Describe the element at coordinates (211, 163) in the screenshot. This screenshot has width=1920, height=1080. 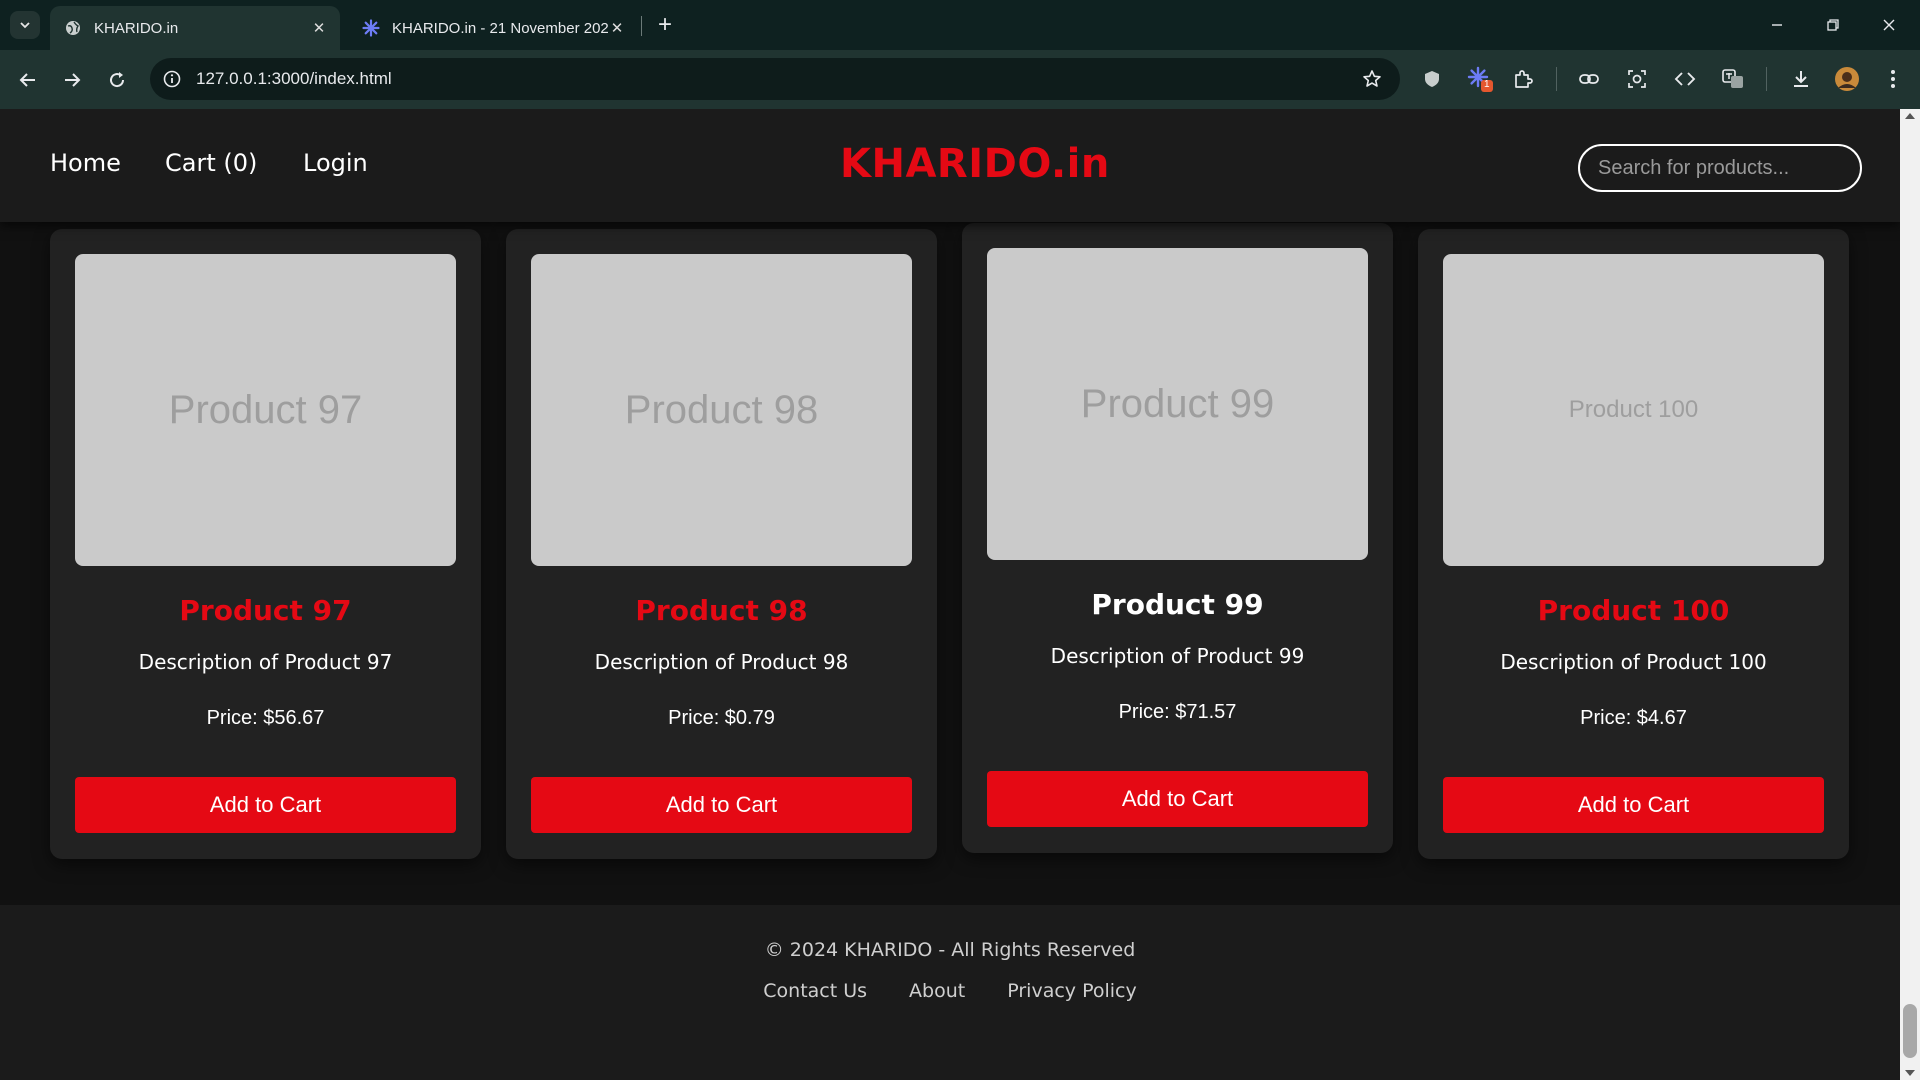
I see `nav-cart-link: Cart (0)` at that location.